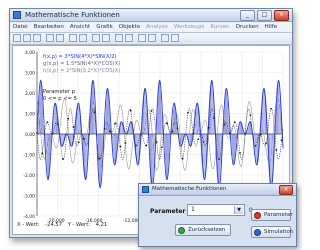  I want to click on toolbar, so click(151, 39).